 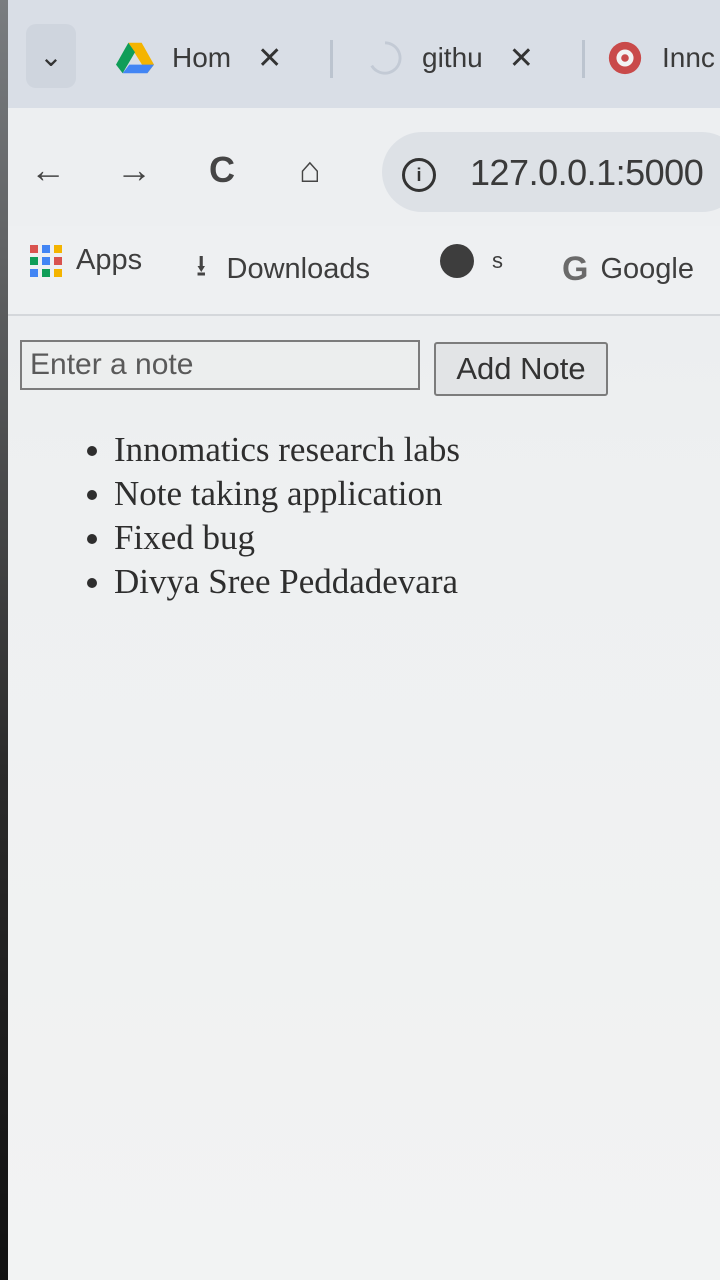 I want to click on bookmark-s: s, so click(x=471, y=261).